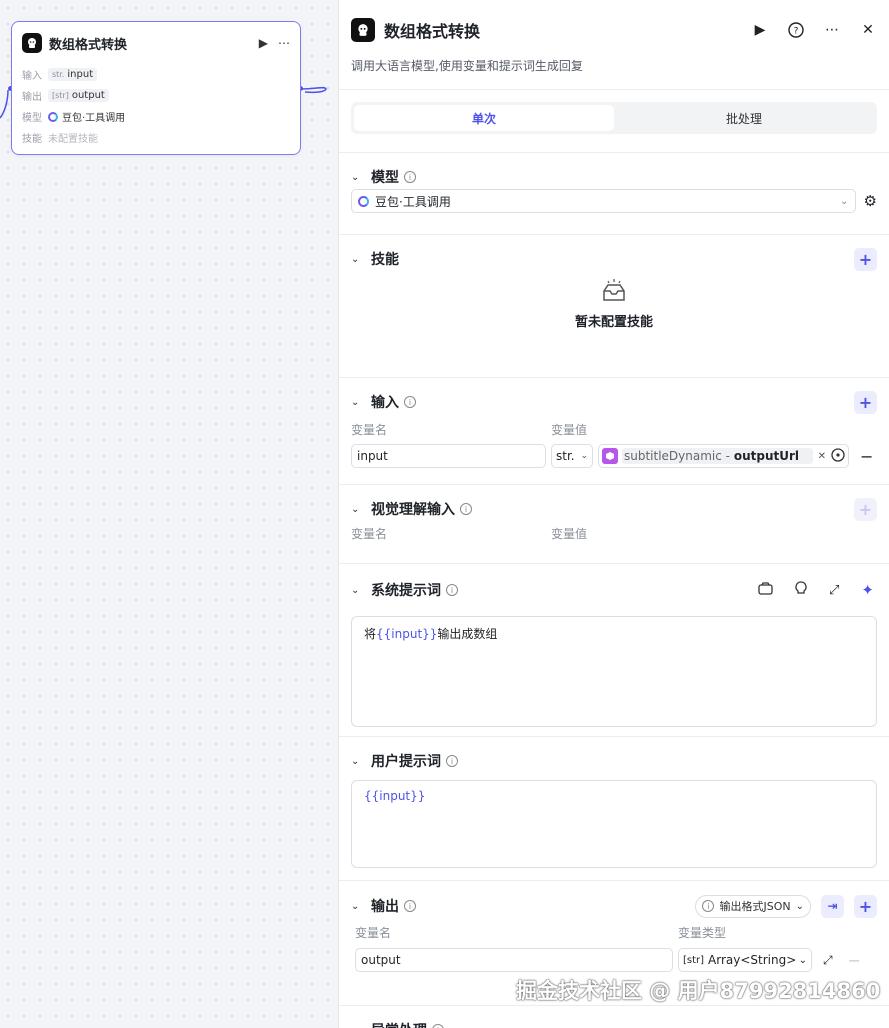  Describe the element at coordinates (614, 45) in the screenshot. I see `panel-header: 数组格式转换 ▶ ? ⋯ ✕ 调用大语言模型,使用变量和提示词生成回复` at that location.